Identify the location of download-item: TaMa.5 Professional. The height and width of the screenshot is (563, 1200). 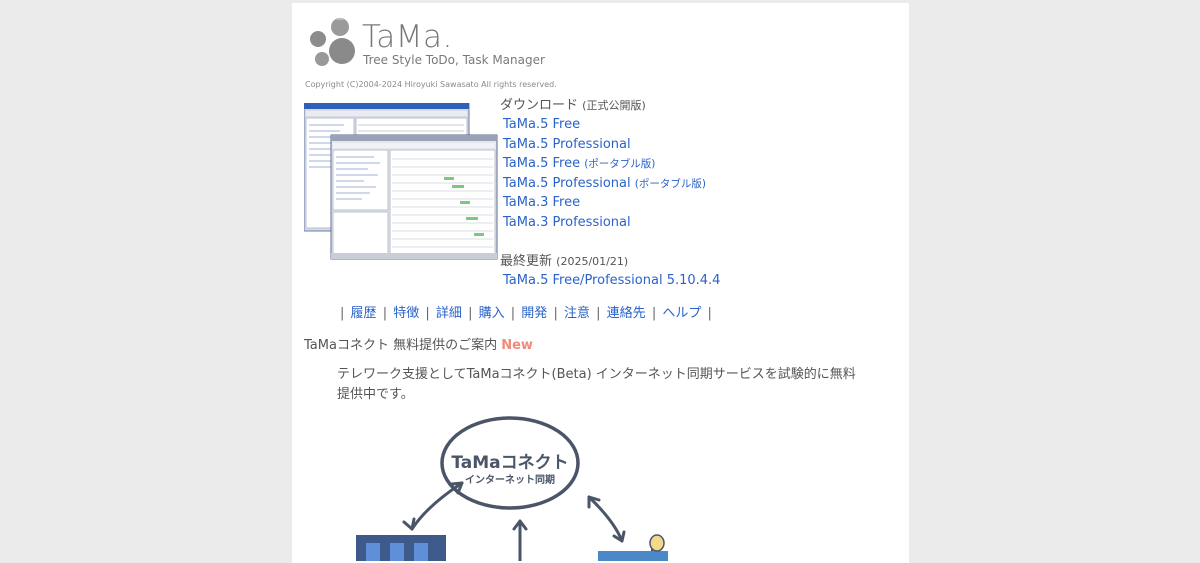
(604, 143).